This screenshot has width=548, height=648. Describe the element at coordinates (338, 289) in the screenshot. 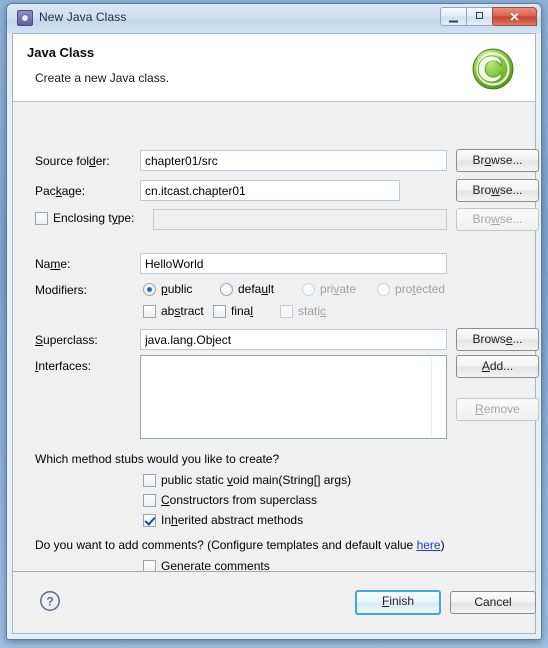

I see `modifier-label-private: private` at that location.